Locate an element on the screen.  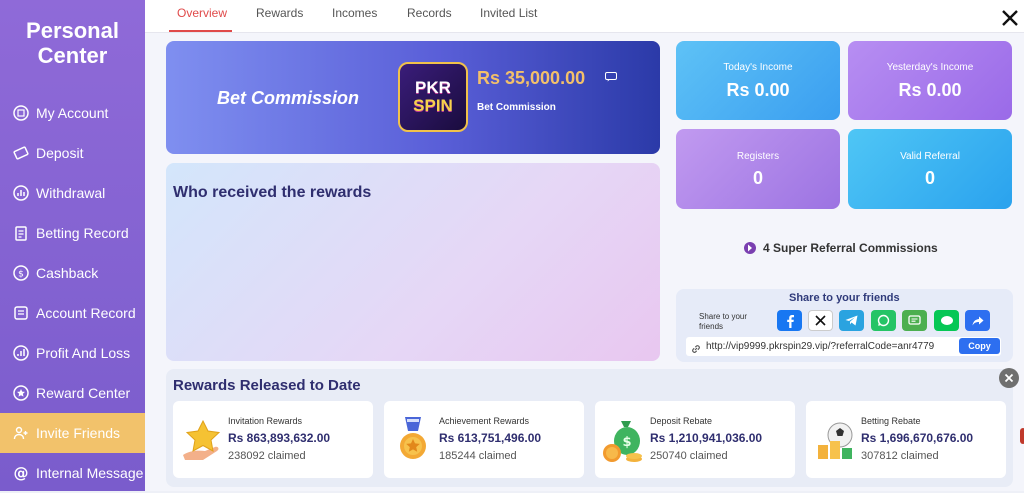
registers-card: Registers 0 is located at coordinates (758, 169).